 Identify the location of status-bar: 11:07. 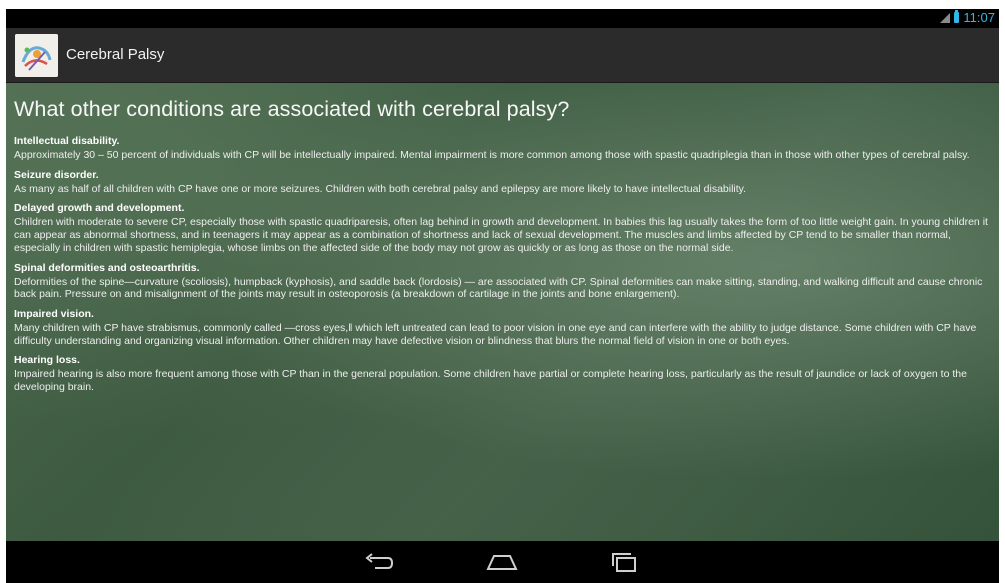
(502, 18).